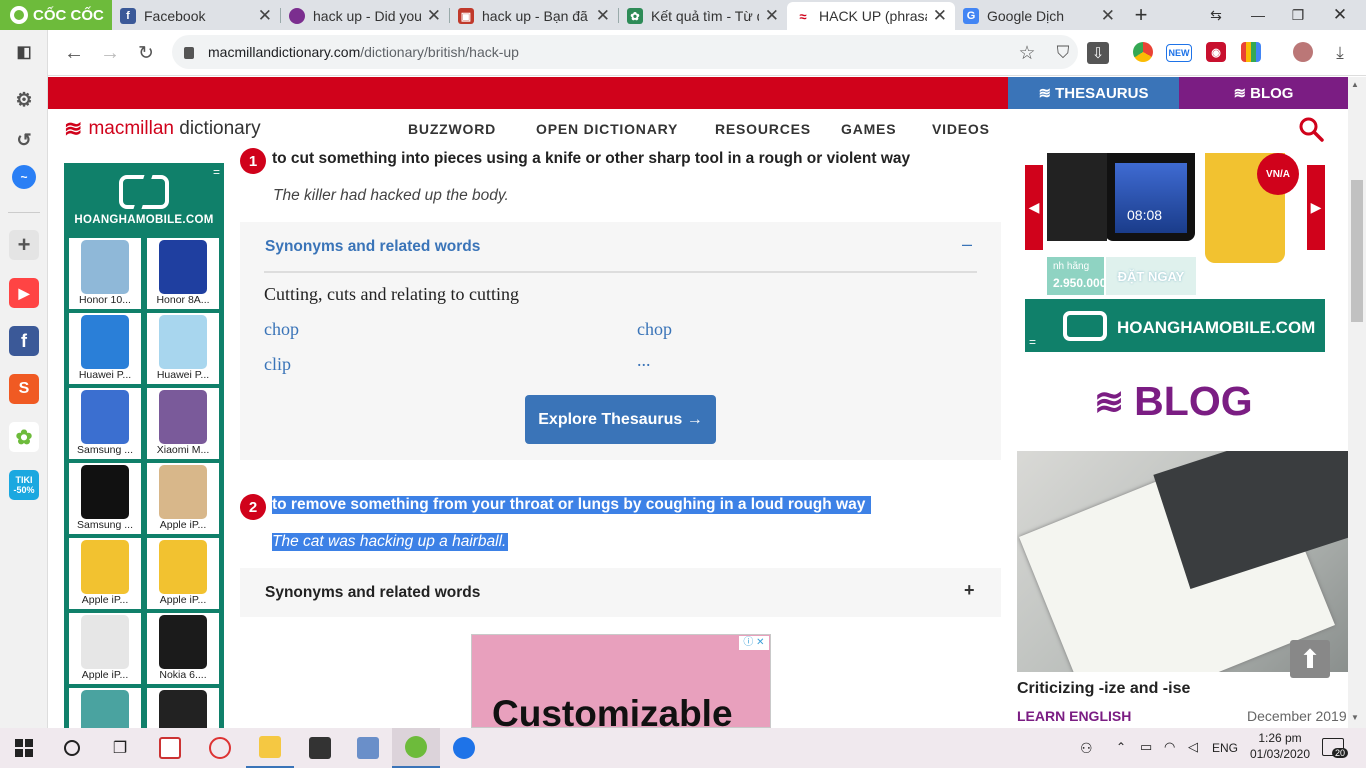 Image resolution: width=1366 pixels, height=768 pixels. I want to click on tab-search-button: ⇆, so click(1216, 15).